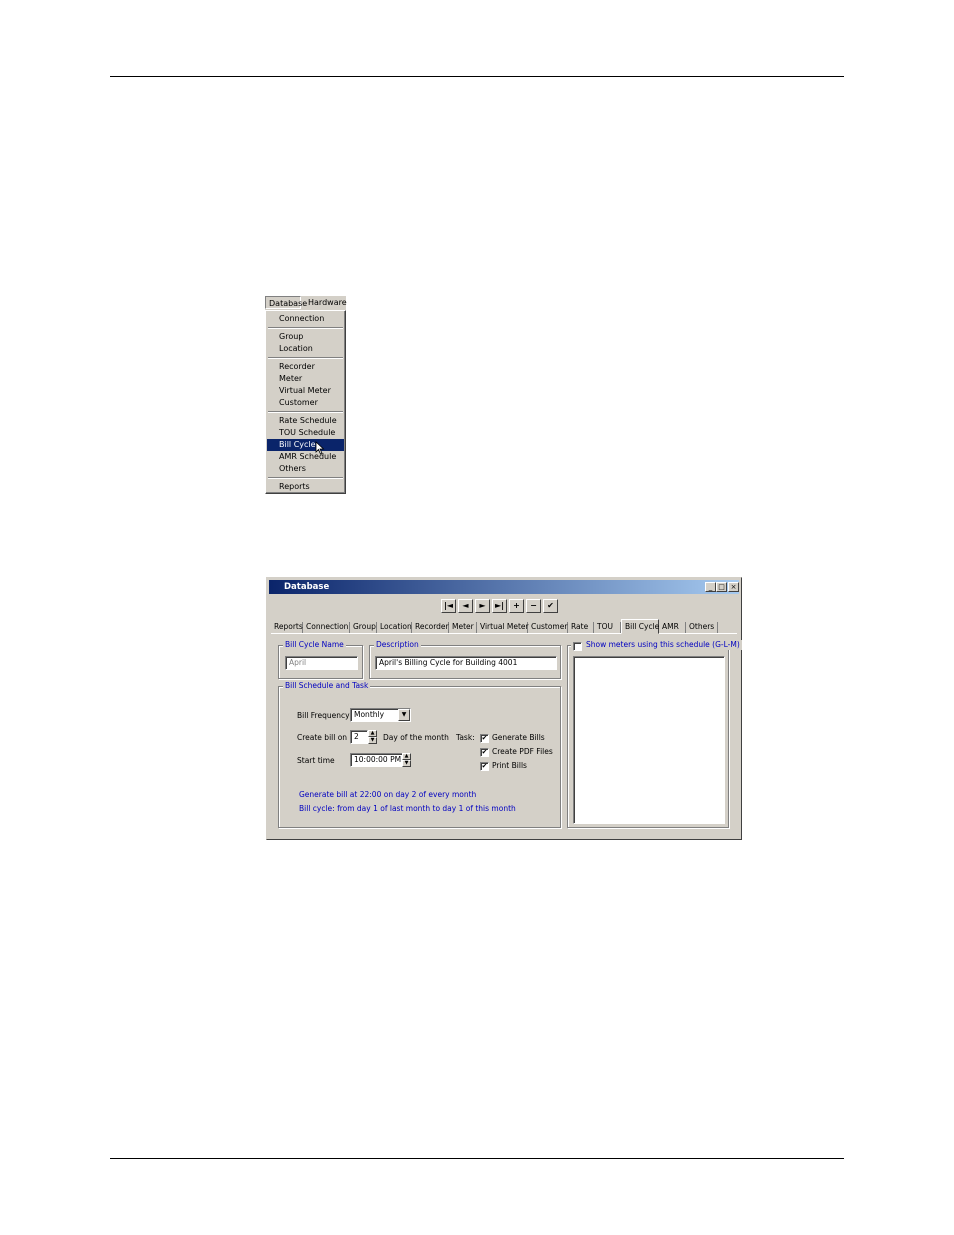  I want to click on tab-divider, so click(504, 633).